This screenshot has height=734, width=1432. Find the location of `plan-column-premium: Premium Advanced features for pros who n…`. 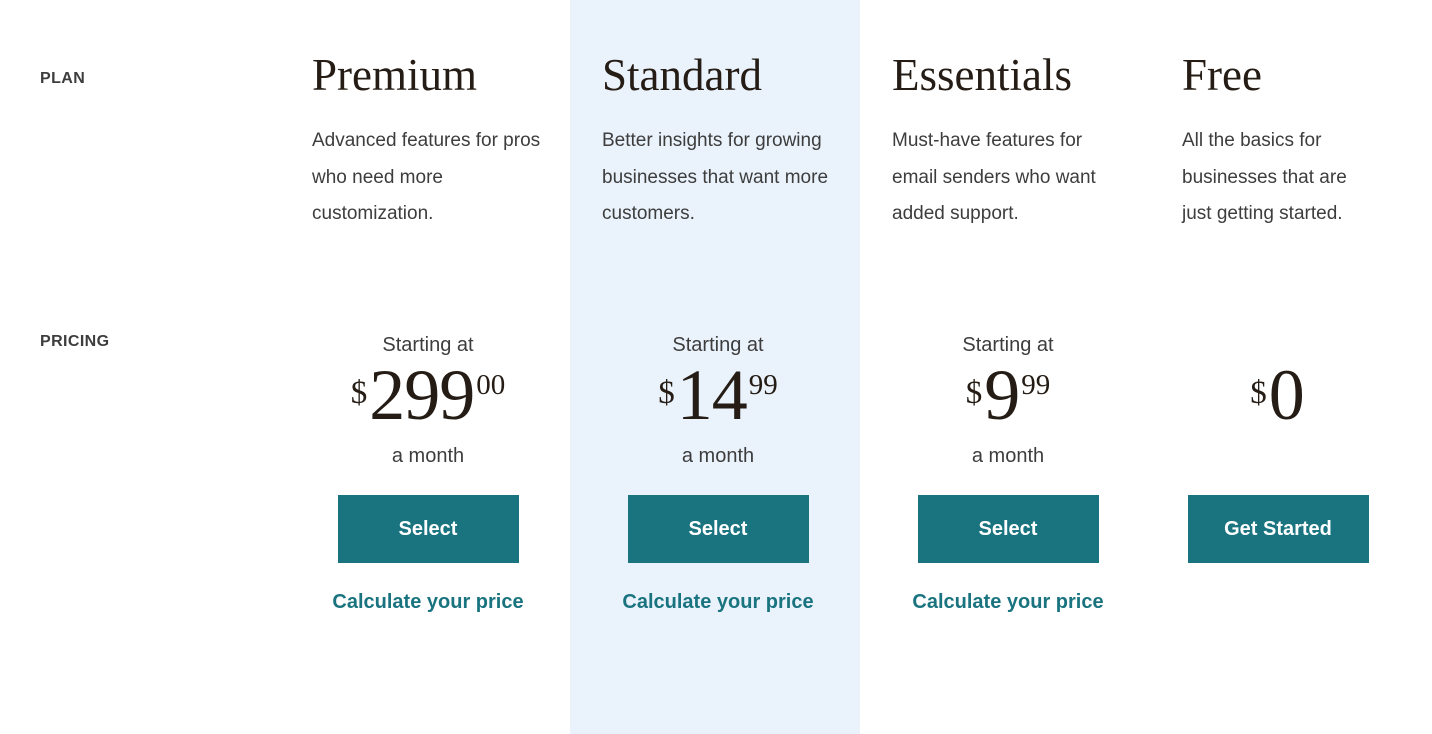

plan-column-premium: Premium Advanced features for pros who n… is located at coordinates (457, 116).